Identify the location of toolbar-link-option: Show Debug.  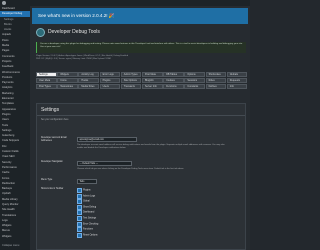
(87, 207).